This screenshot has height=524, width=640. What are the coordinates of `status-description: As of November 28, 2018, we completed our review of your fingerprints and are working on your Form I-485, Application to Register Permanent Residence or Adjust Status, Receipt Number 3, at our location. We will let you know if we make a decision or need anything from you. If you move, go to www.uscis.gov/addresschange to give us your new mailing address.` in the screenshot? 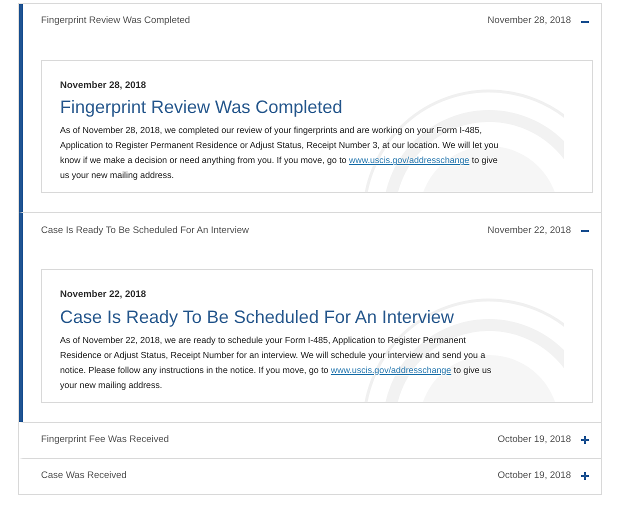 It's located at (280, 153).